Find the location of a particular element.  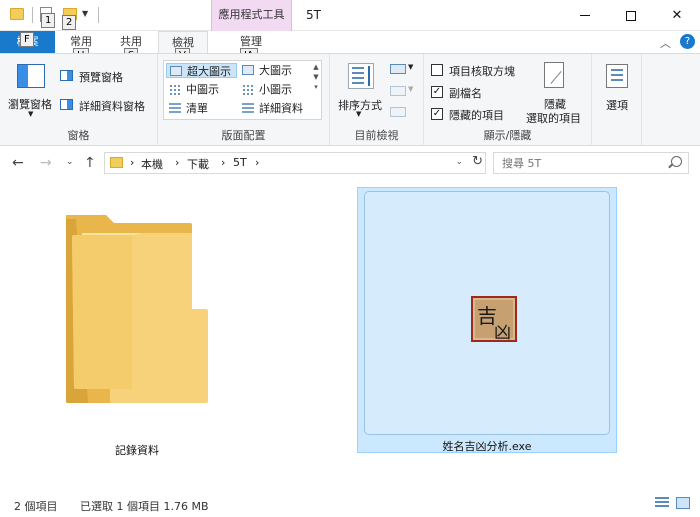

scroll-down-icon: ▼ is located at coordinates (316, 77).